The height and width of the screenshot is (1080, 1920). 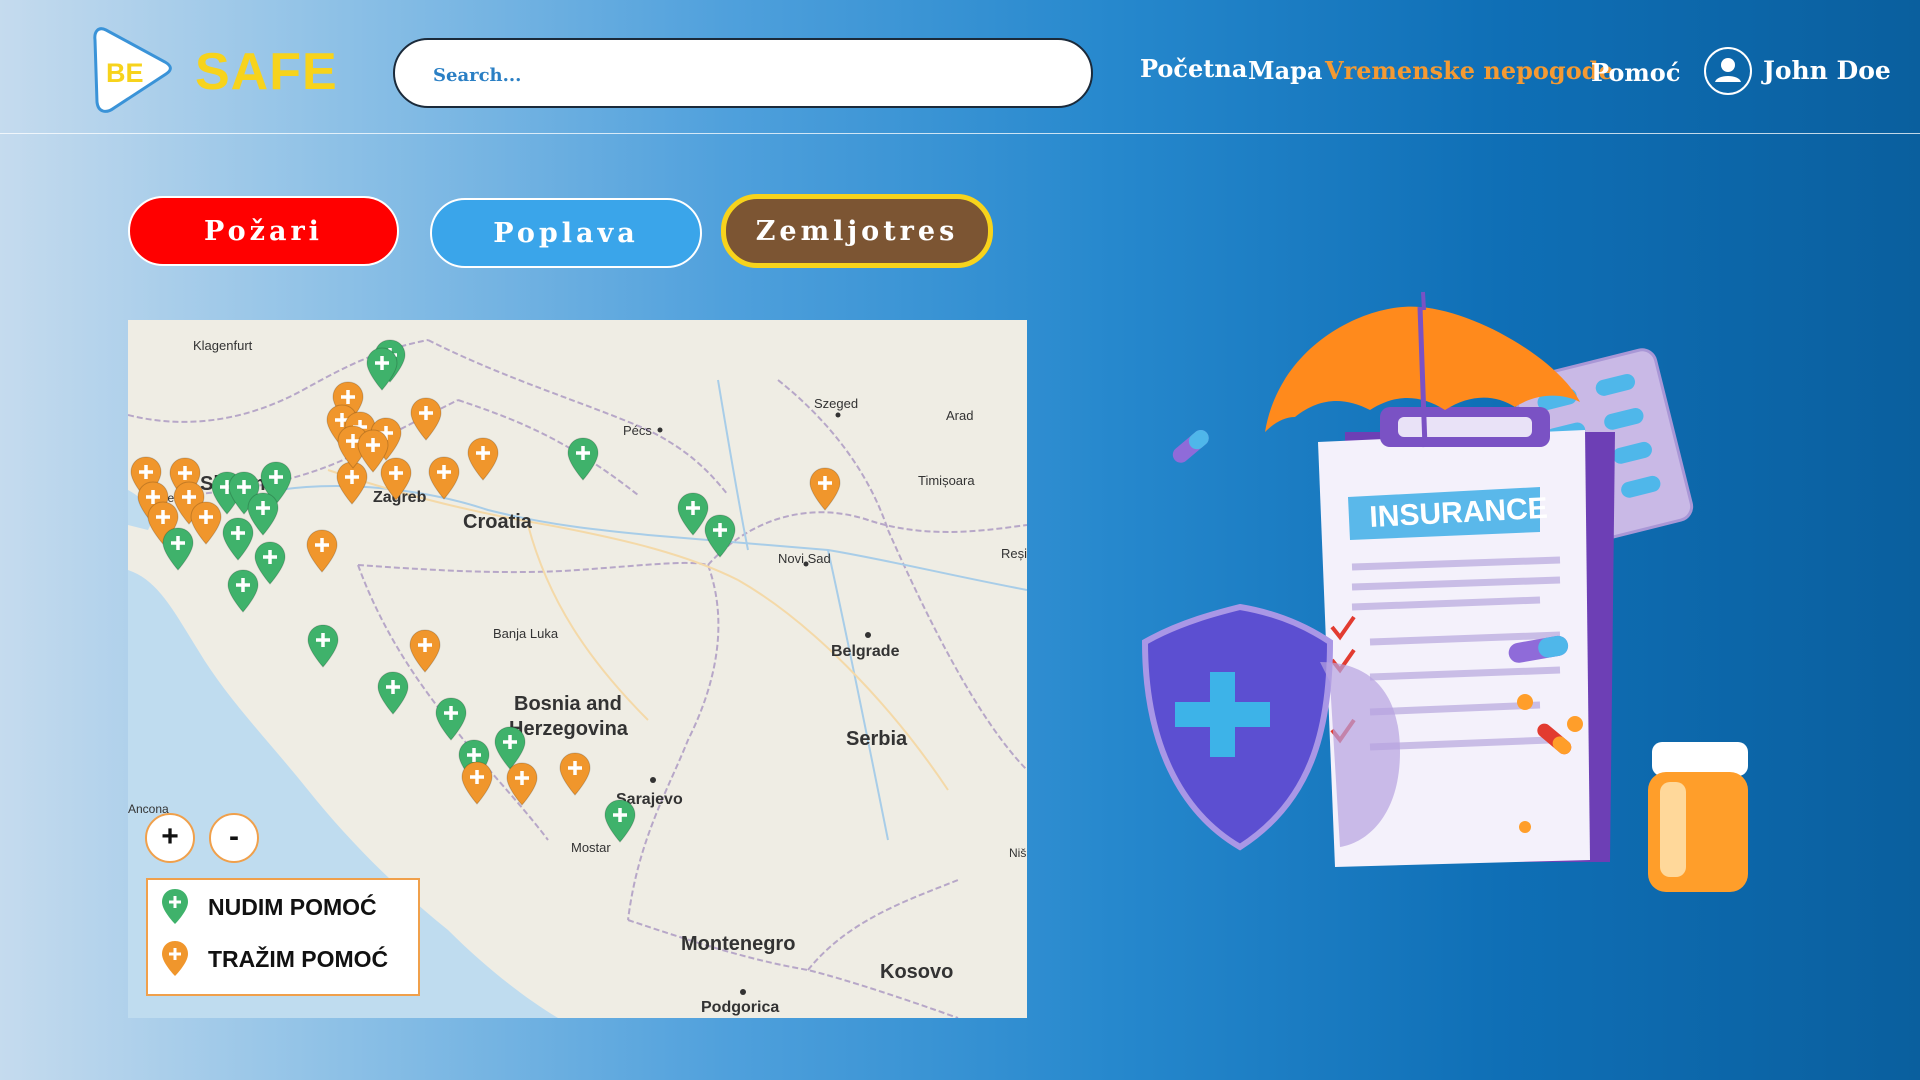 I want to click on filter-poplava-label: Poplava, so click(x=566, y=233).